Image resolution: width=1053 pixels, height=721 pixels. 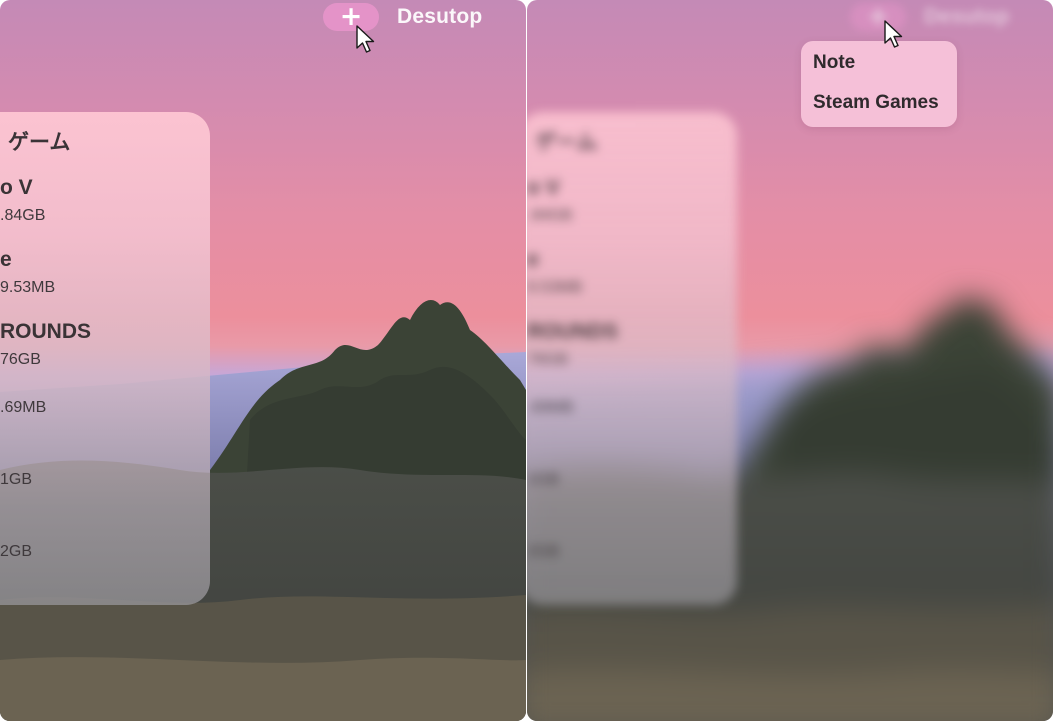 What do you see at coordinates (876, 103) in the screenshot?
I see `menu-item-steam-games: Steam Games` at bounding box center [876, 103].